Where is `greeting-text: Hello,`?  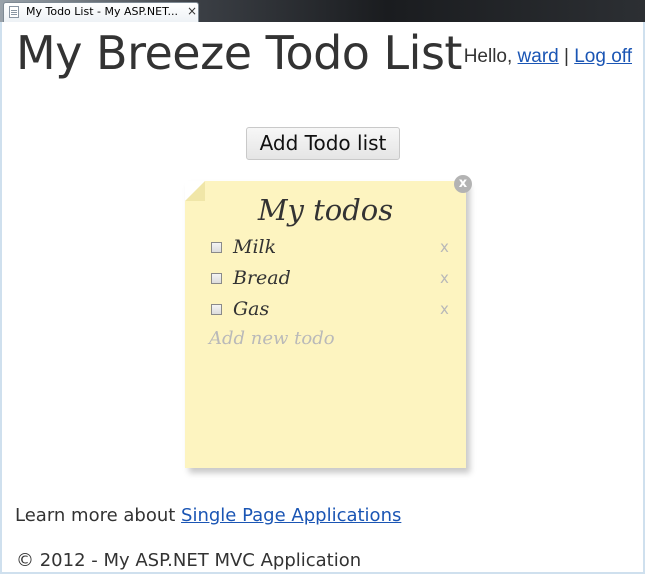
greeting-text: Hello, is located at coordinates (490, 56).